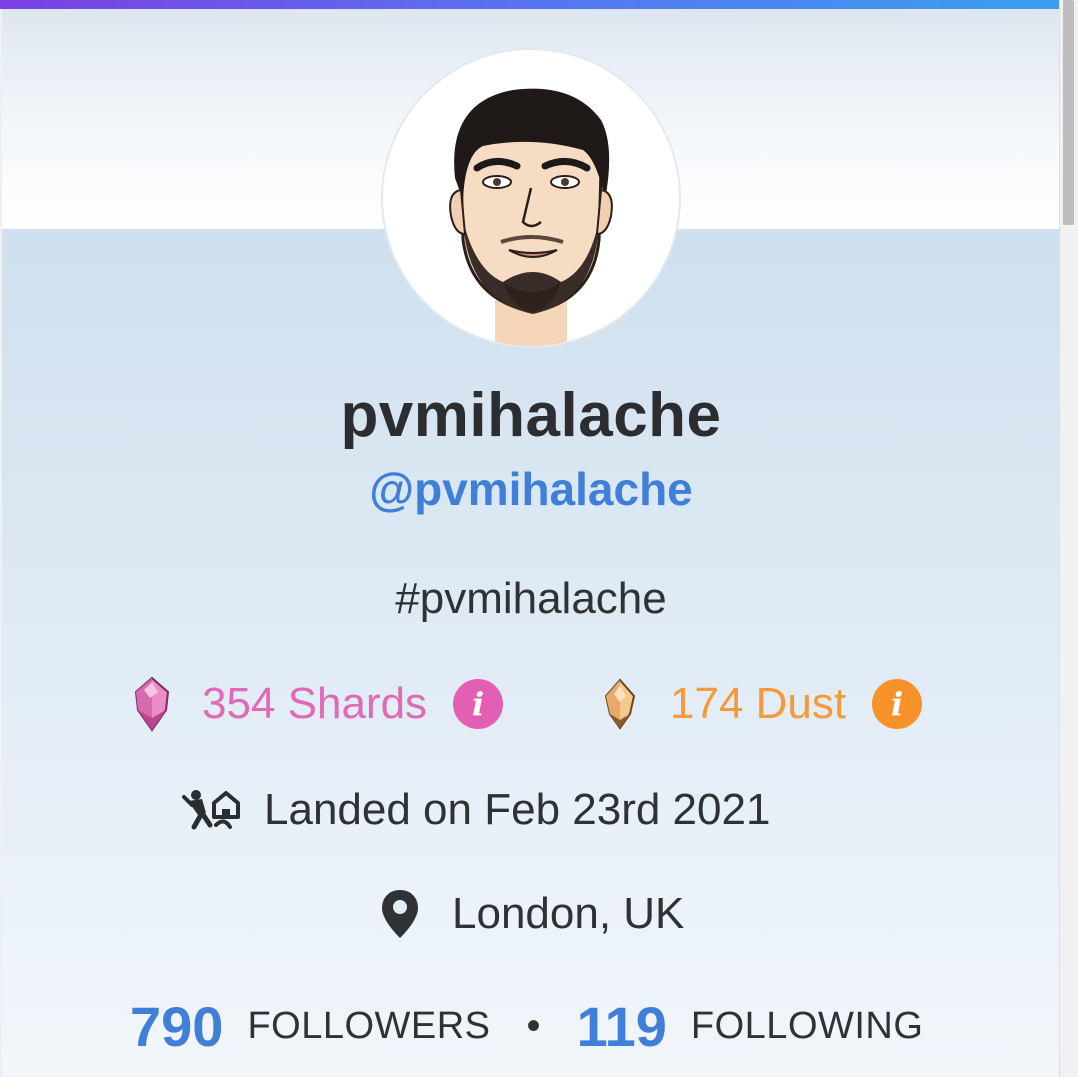 This screenshot has height=1077, width=1078. What do you see at coordinates (568, 913) in the screenshot?
I see `location-text: London, UK` at bounding box center [568, 913].